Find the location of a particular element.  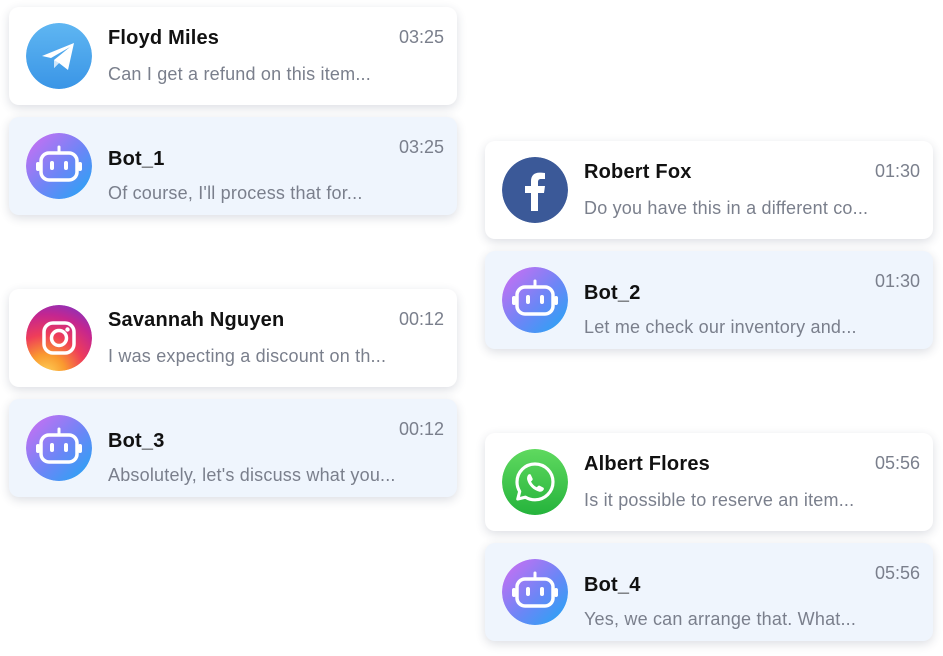

whatsapp-icon is located at coordinates (535, 482).